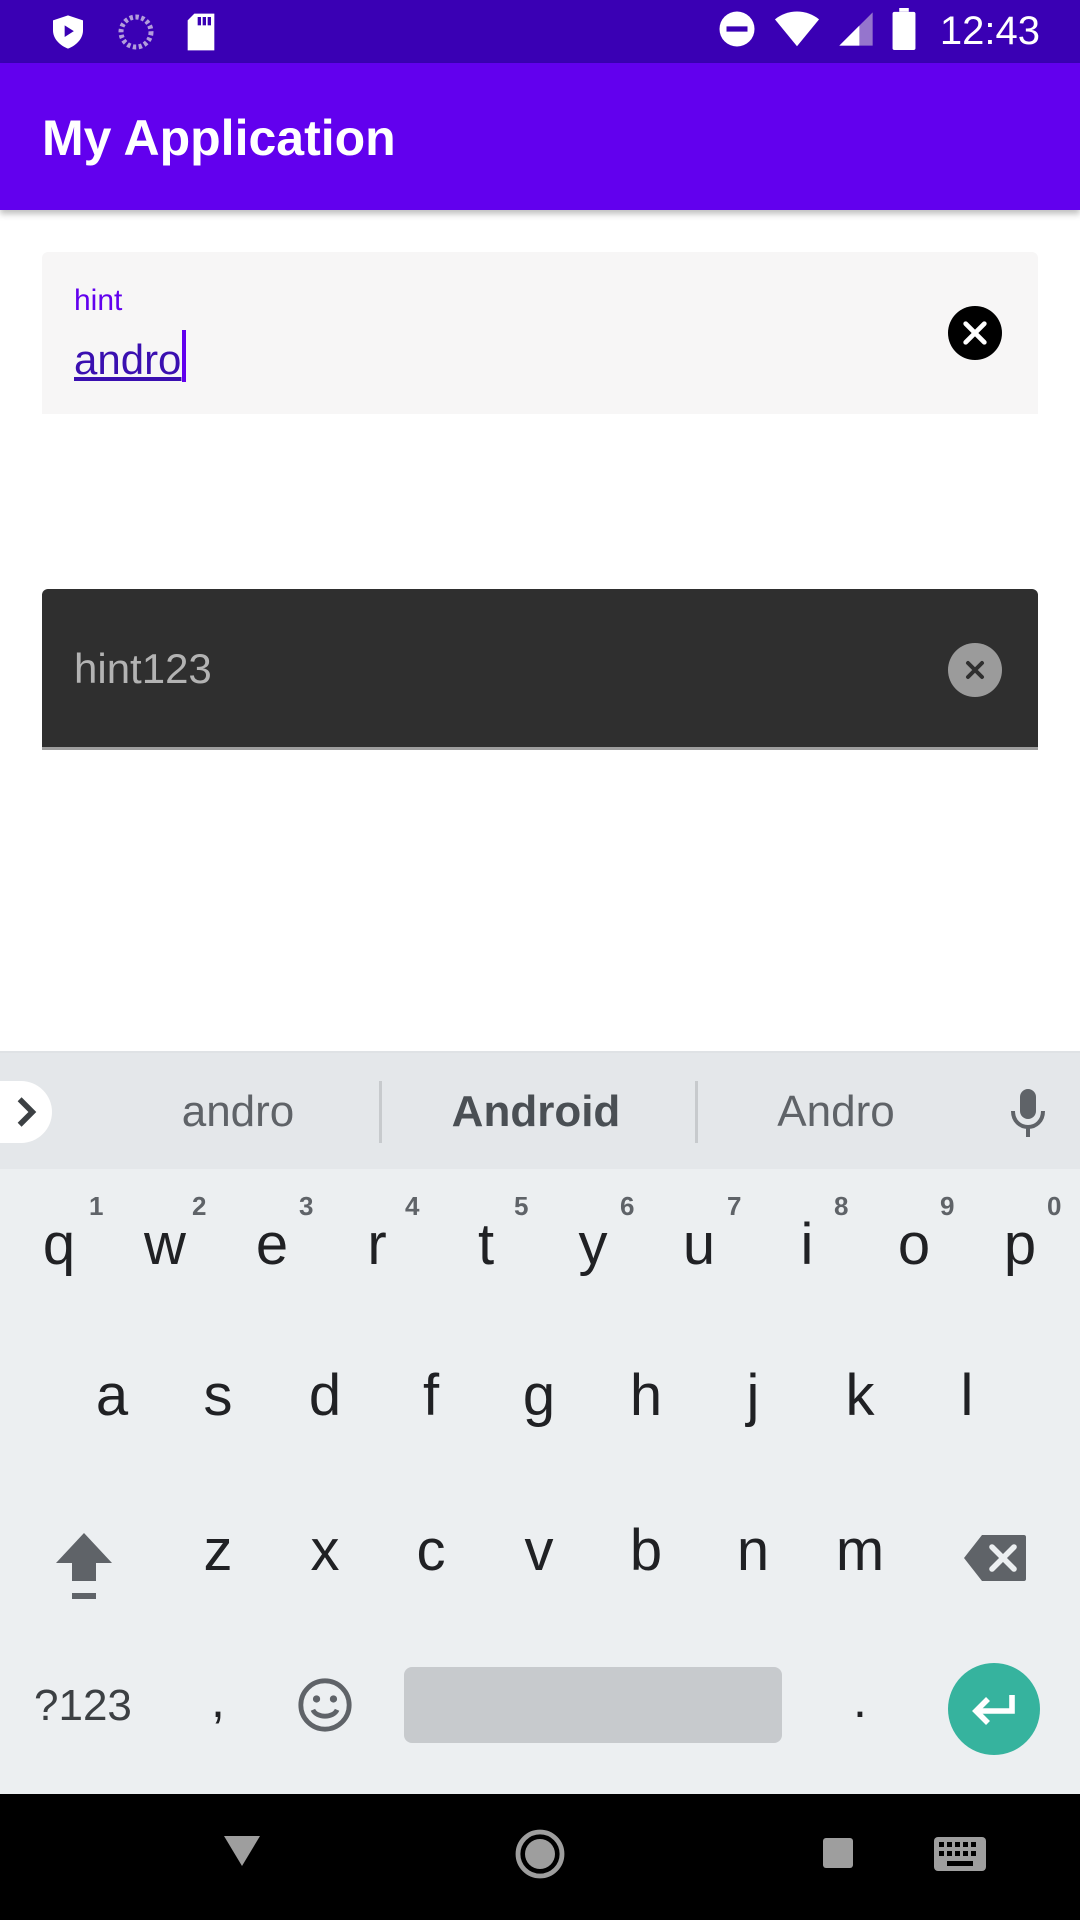  I want to click on recents-button, so click(838, 1855).